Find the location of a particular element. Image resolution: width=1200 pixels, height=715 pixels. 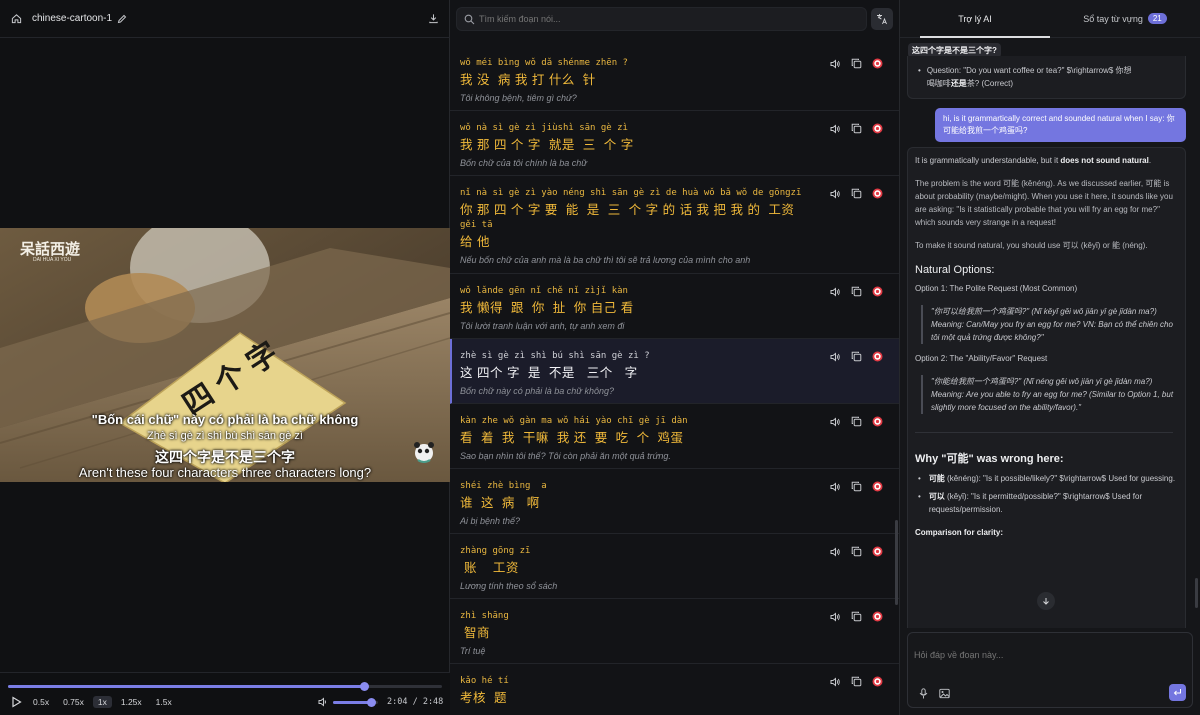

transcript-search-input is located at coordinates (669, 19).